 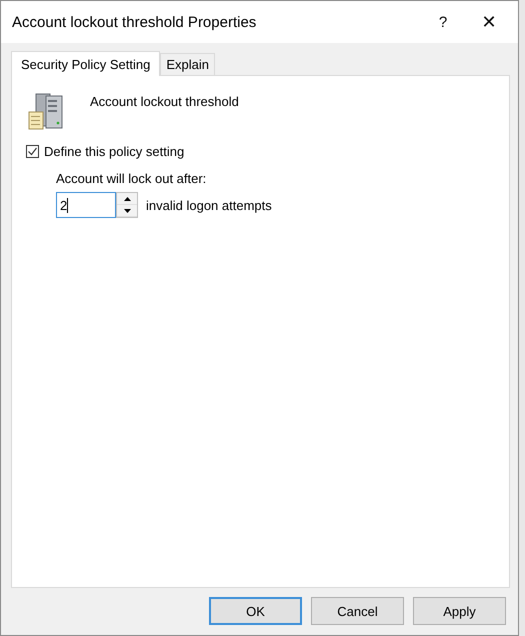 What do you see at coordinates (357, 611) in the screenshot?
I see `dialog-button: Cancel` at bounding box center [357, 611].